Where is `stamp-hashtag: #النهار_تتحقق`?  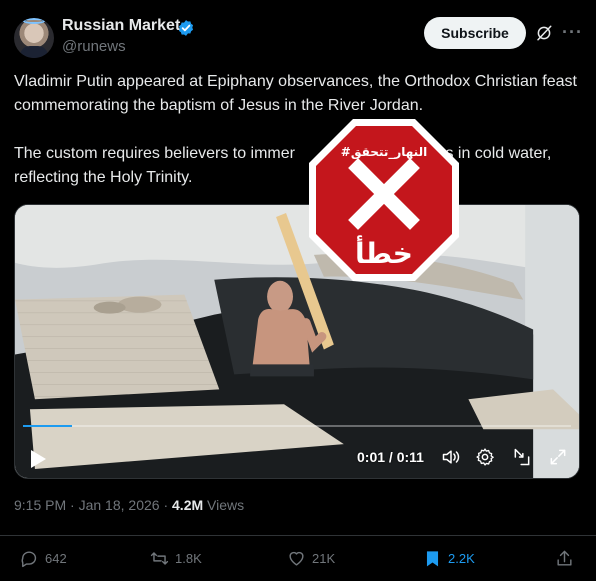 stamp-hashtag: #النهار_تتحقق is located at coordinates (384, 152).